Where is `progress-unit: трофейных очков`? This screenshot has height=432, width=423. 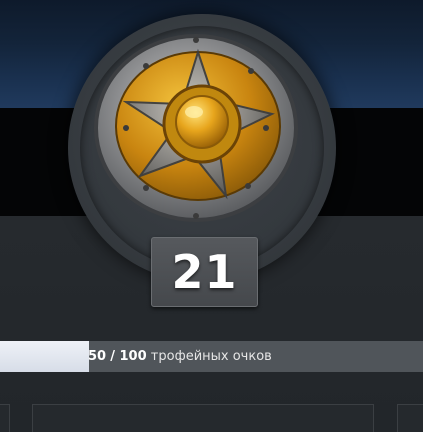
progress-unit: трофейных очков is located at coordinates (211, 356).